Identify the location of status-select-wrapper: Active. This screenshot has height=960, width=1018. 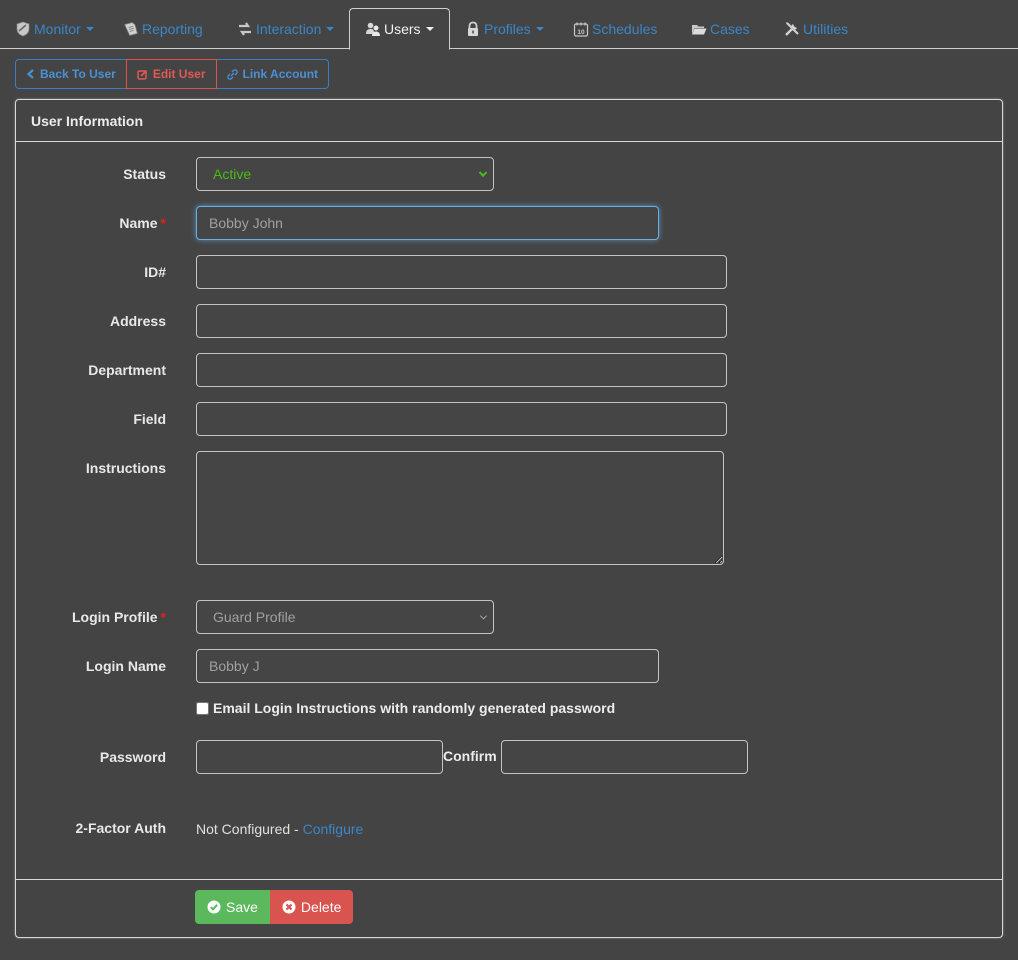
(345, 174).